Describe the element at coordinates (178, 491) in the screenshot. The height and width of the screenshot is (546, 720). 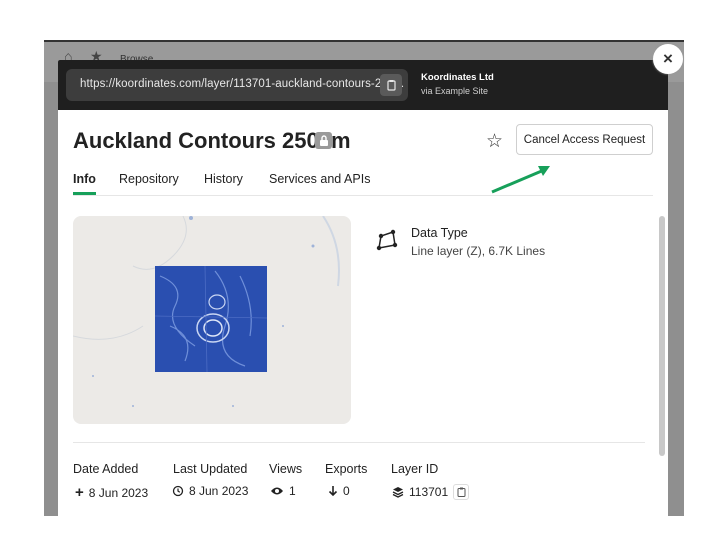
I see `history-icon` at that location.